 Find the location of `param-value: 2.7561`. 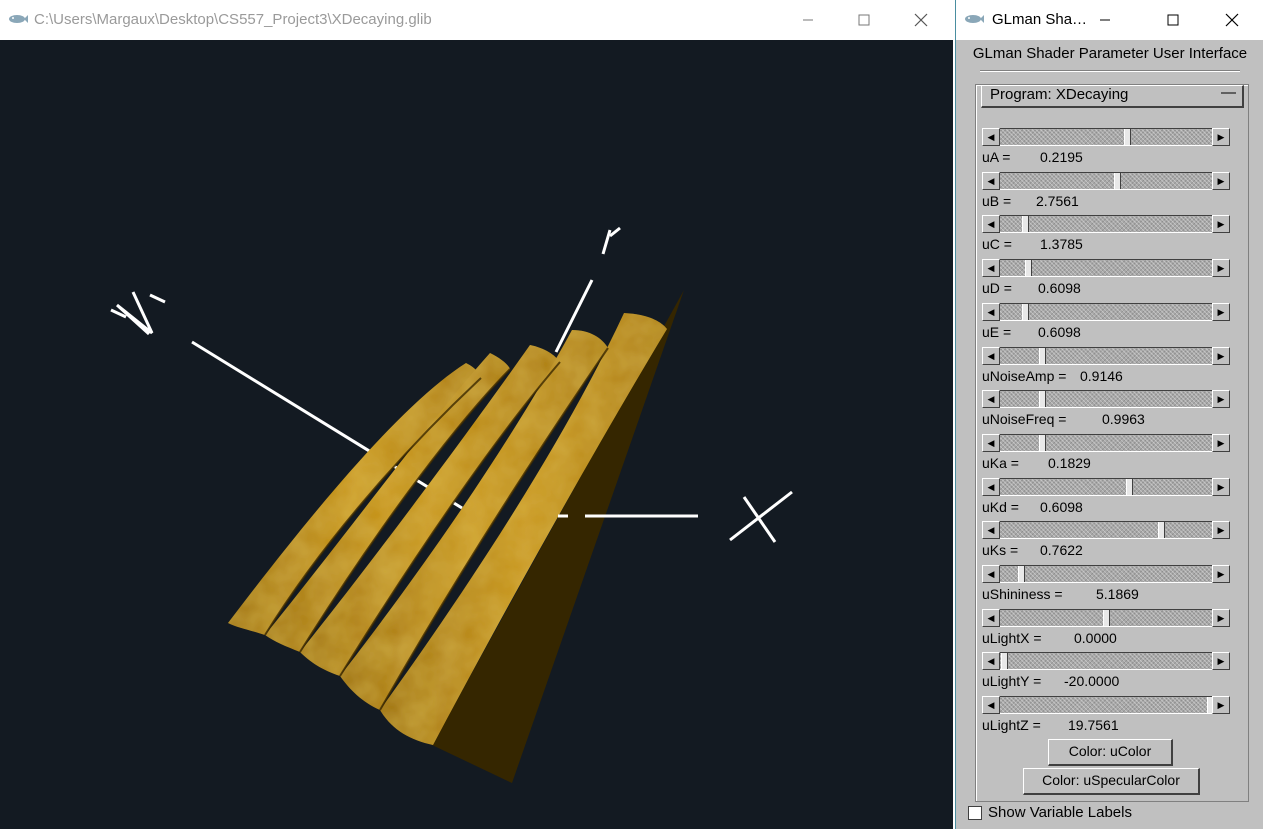

param-value: 2.7561 is located at coordinates (1057, 200).